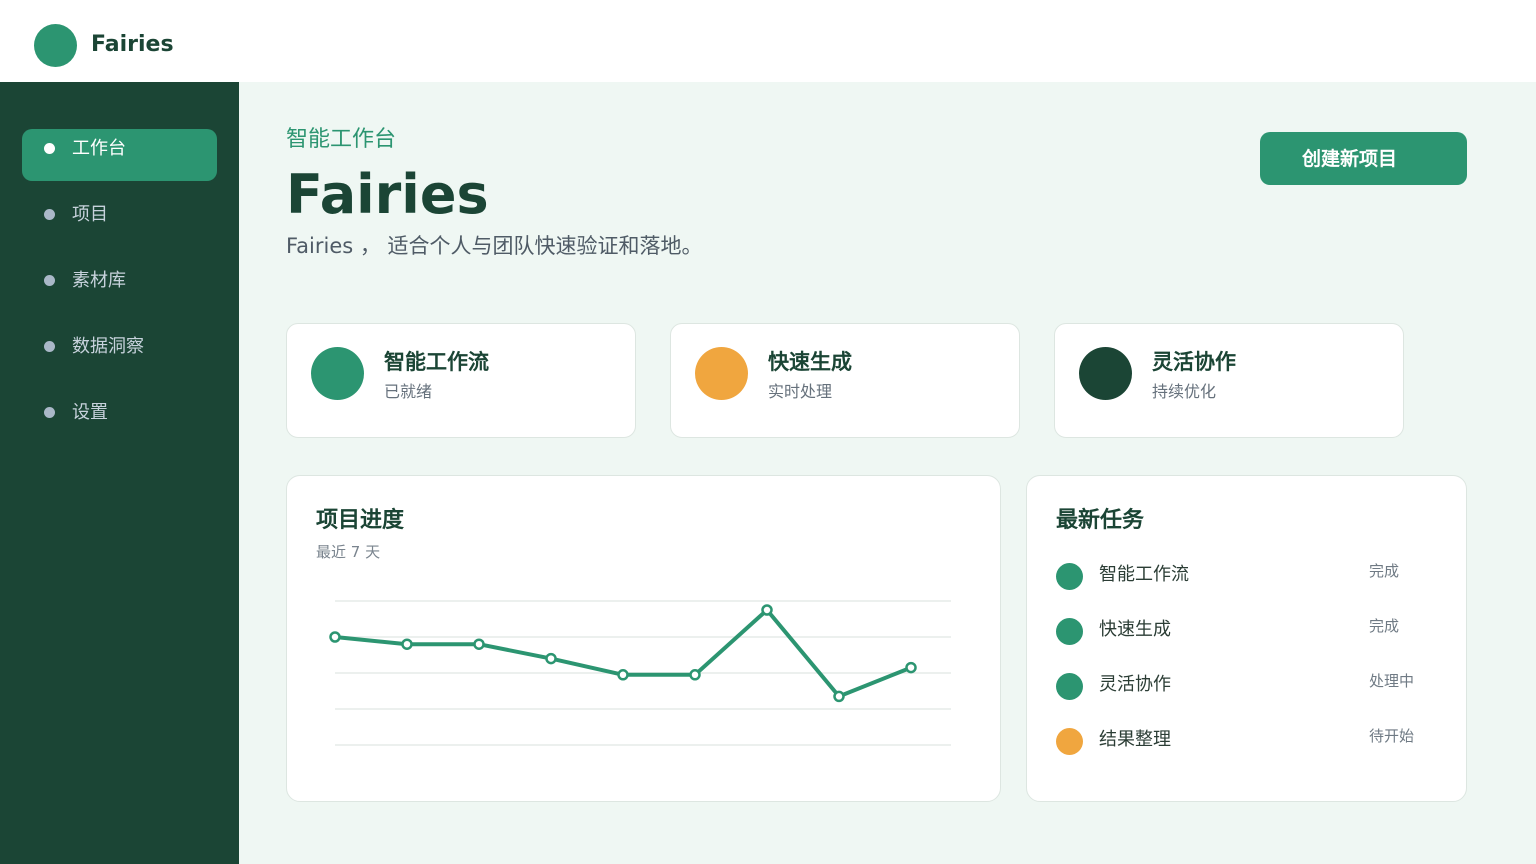 This screenshot has width=1536, height=864. I want to click on task-name: 智能工作流, so click(1144, 574).